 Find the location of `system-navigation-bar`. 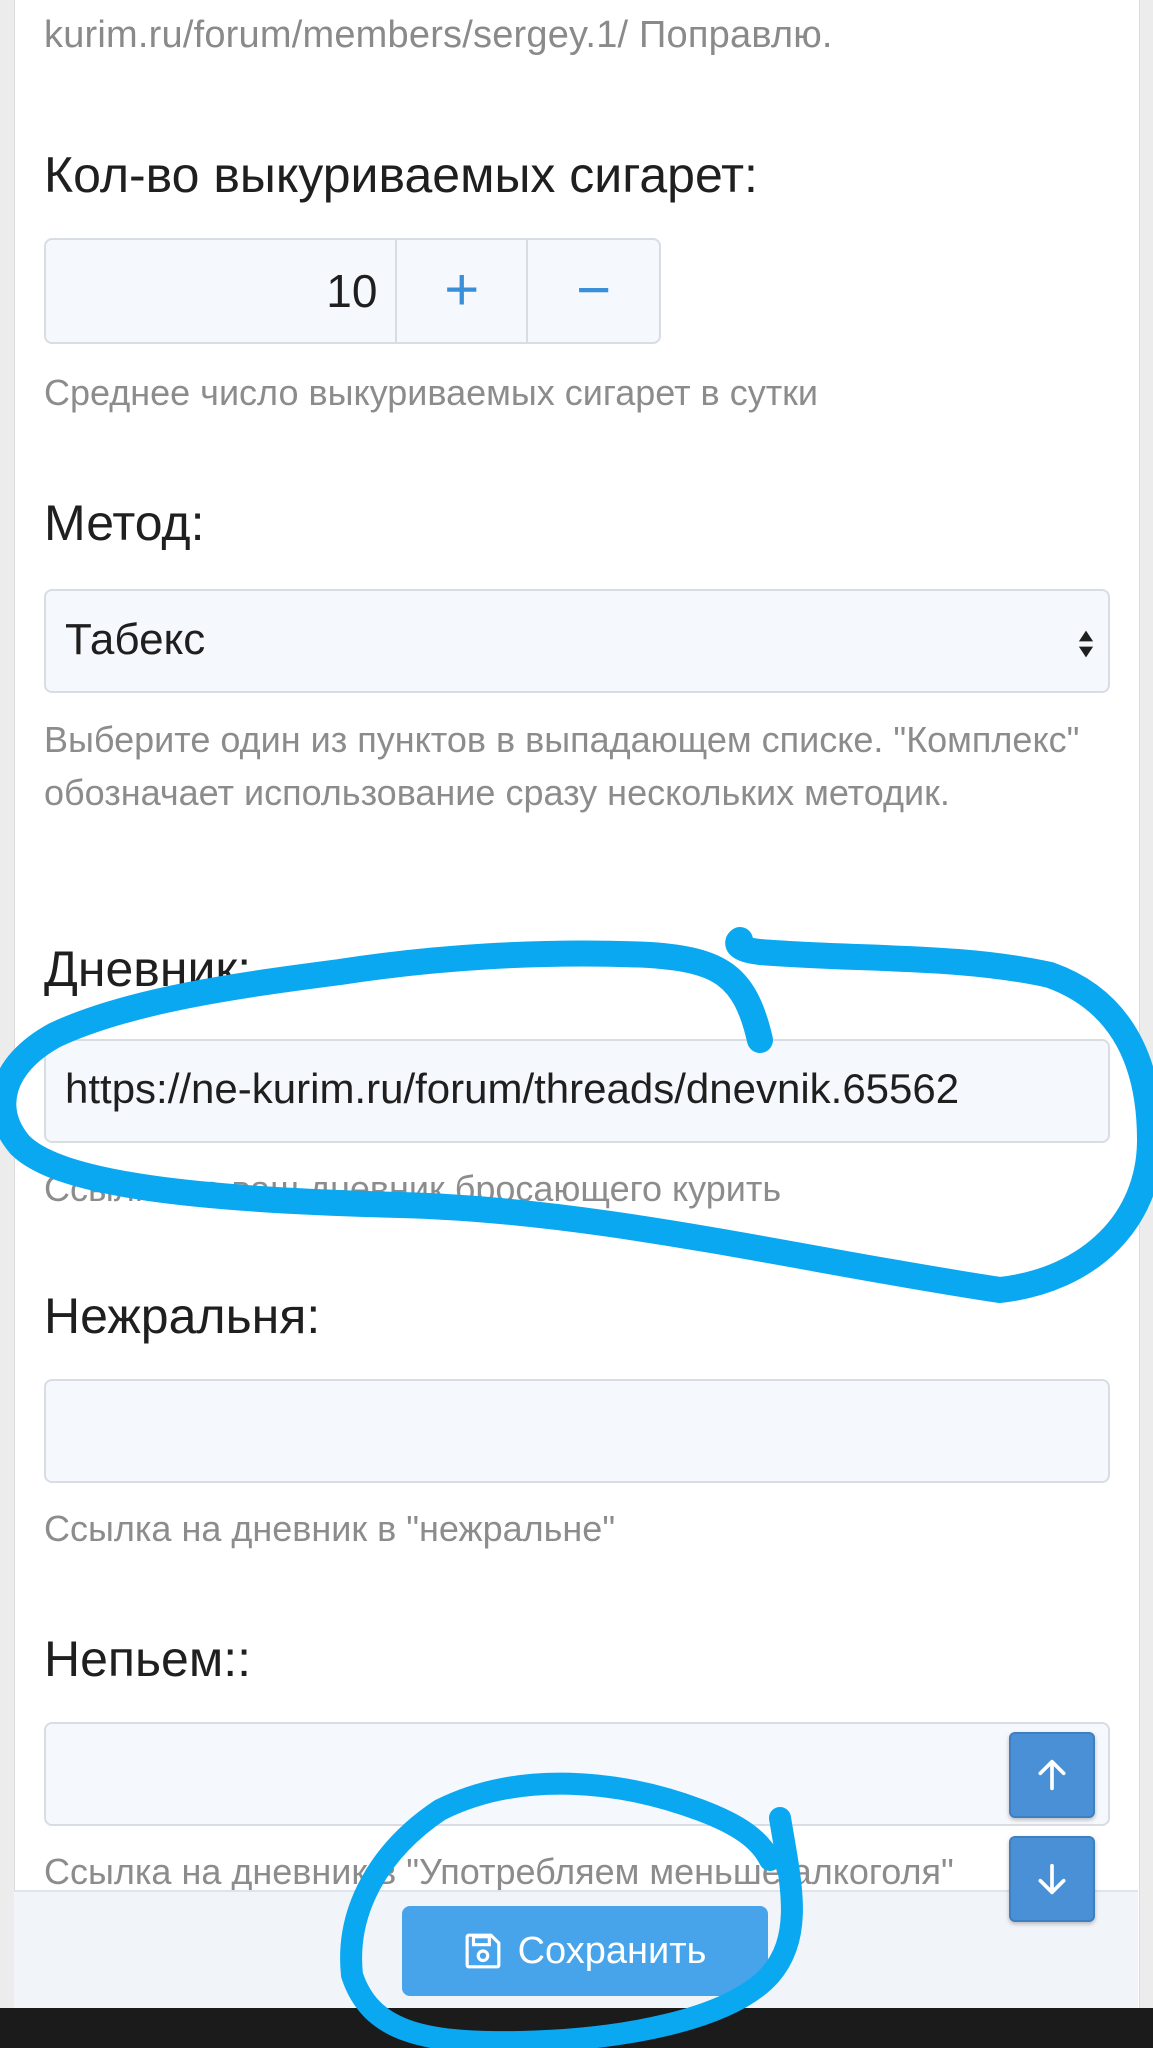

system-navigation-bar is located at coordinates (576, 2028).